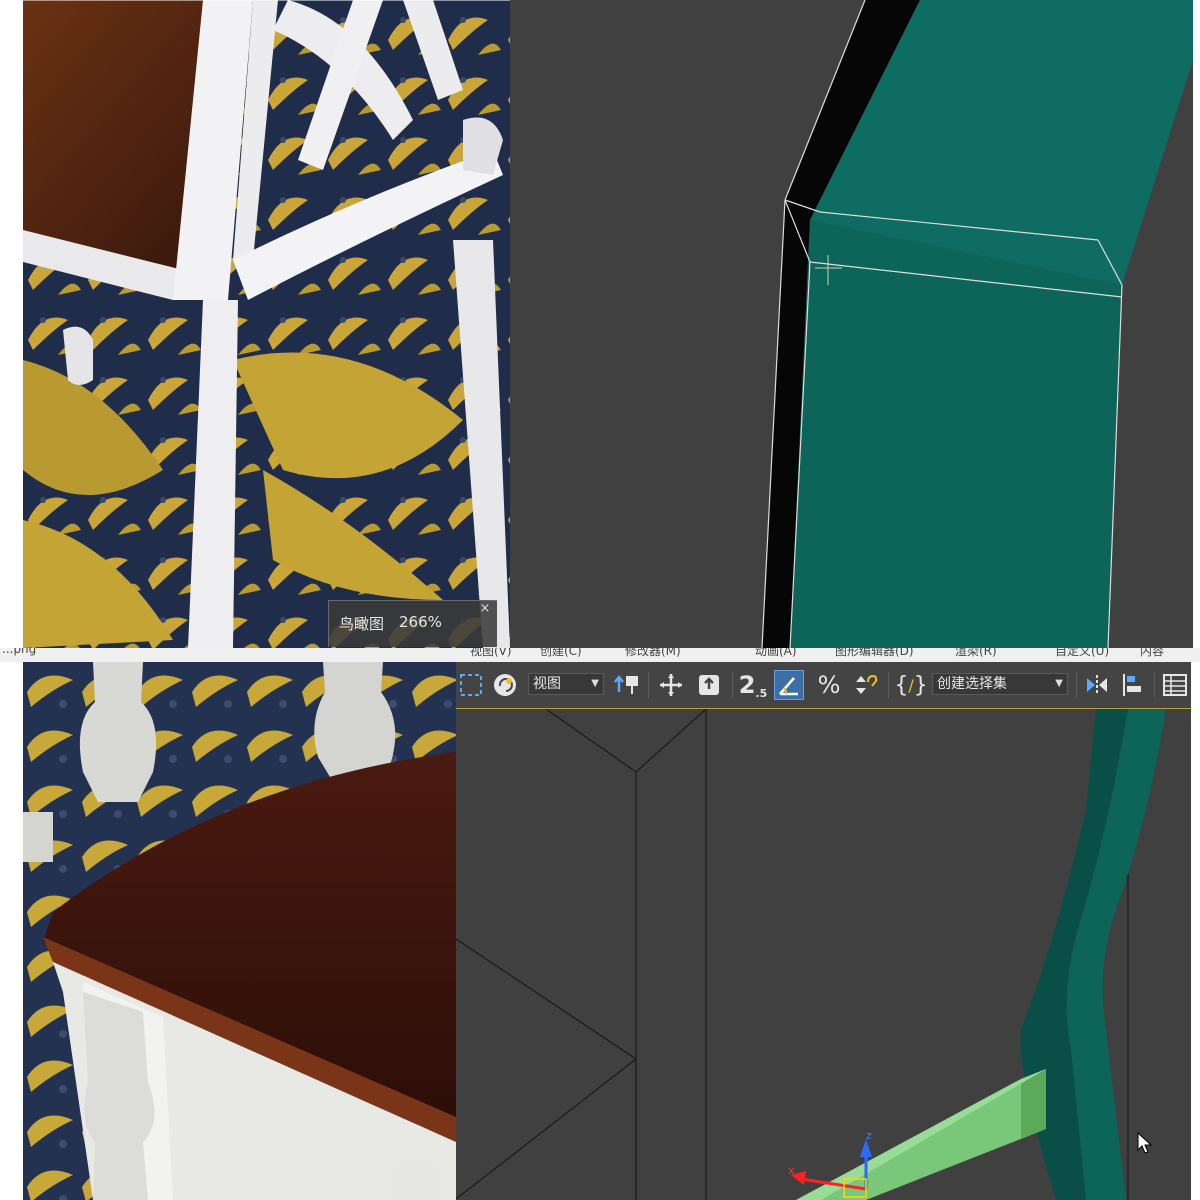  I want to click on menu-fragment: 动画(A), so click(776, 653).